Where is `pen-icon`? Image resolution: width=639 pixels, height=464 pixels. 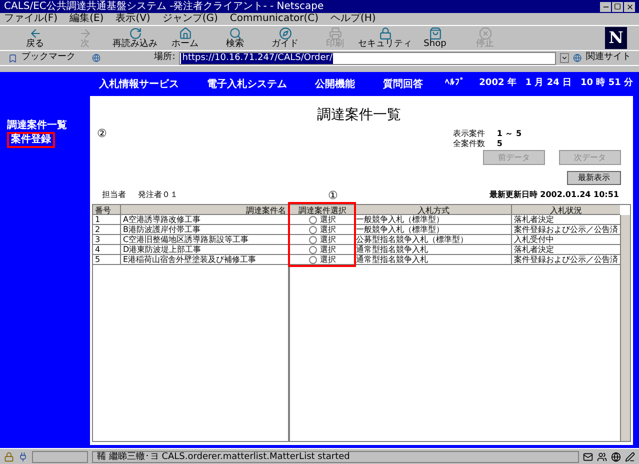 pen-icon is located at coordinates (630, 457).